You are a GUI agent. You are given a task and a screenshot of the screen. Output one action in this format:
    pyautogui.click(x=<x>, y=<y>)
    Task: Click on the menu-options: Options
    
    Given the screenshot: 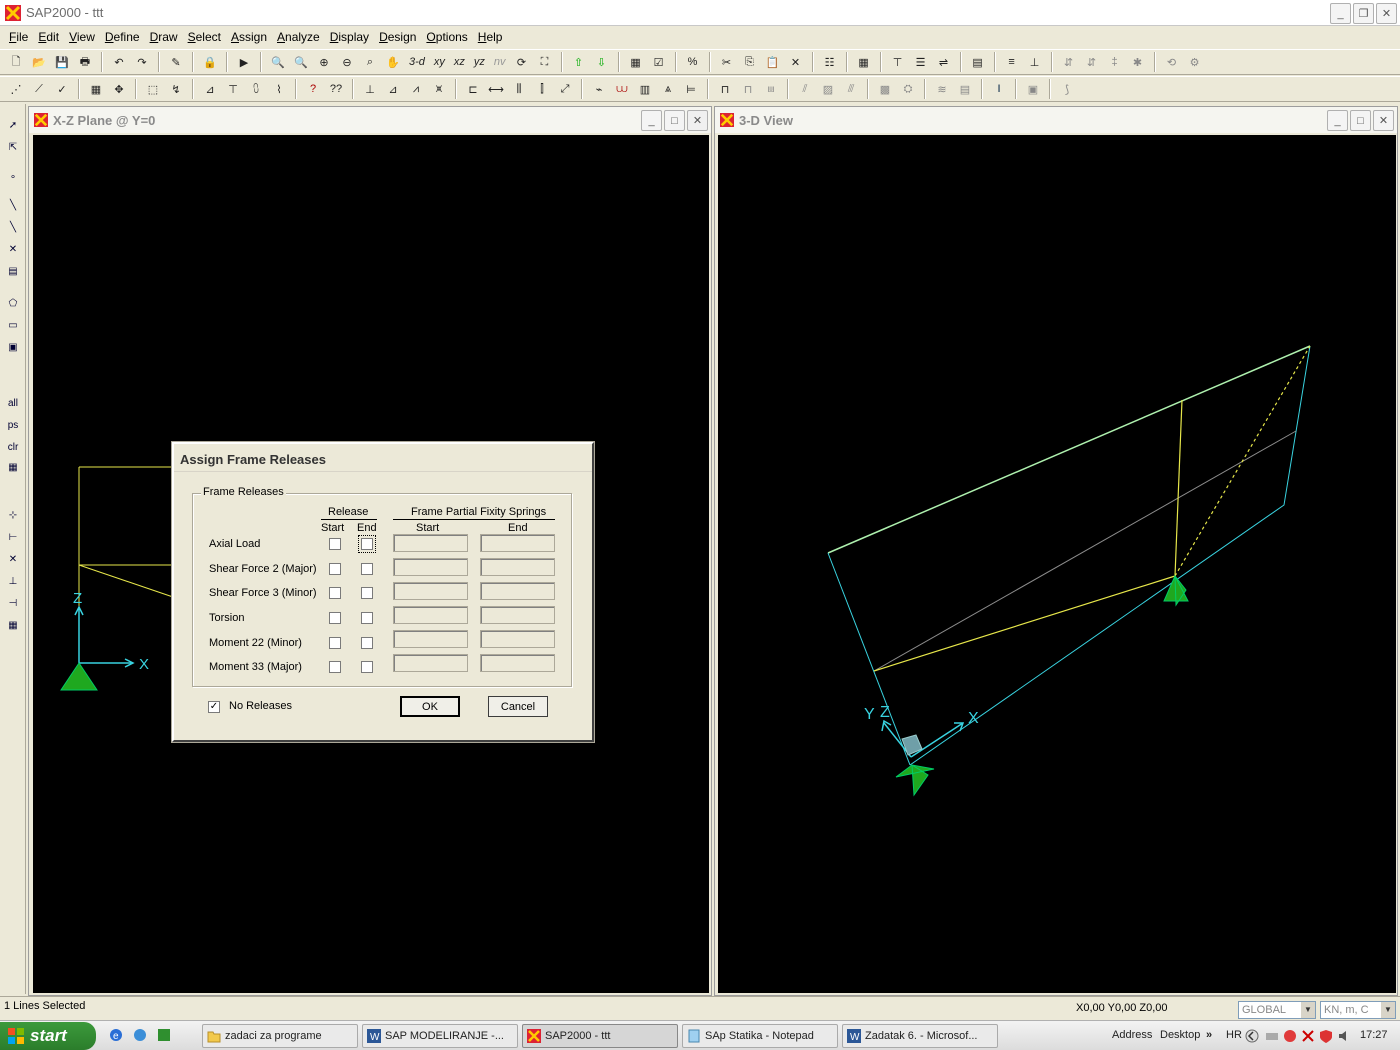 What is the action you would take?
    pyautogui.click(x=446, y=38)
    